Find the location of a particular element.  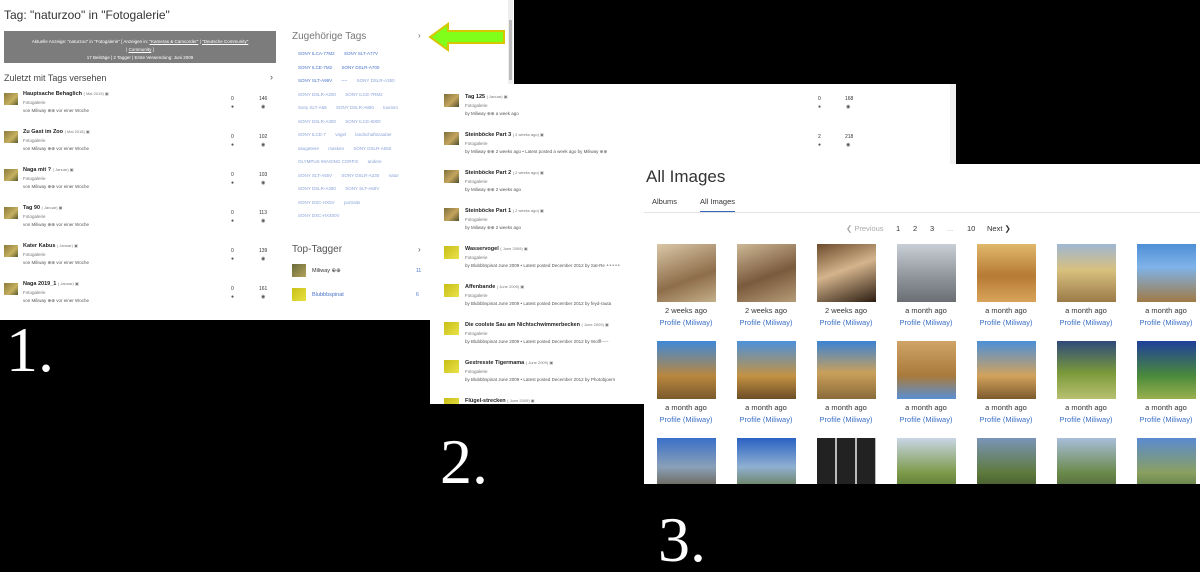

tag-link: natur is located at coordinates (394, 175).